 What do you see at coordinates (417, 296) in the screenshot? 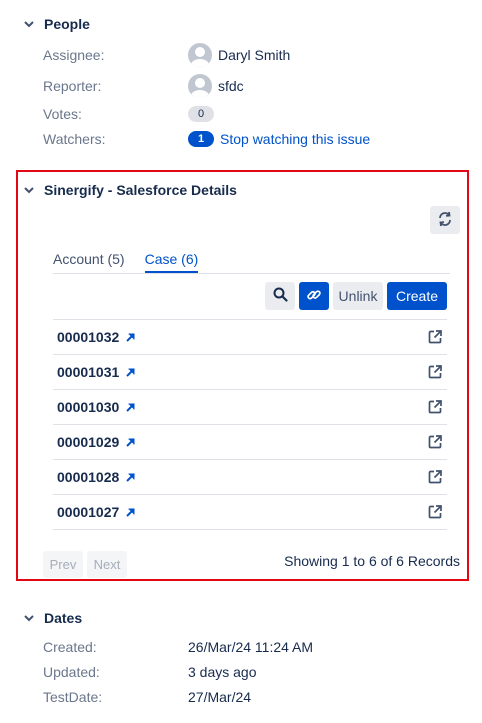
I see `create-button: Create` at bounding box center [417, 296].